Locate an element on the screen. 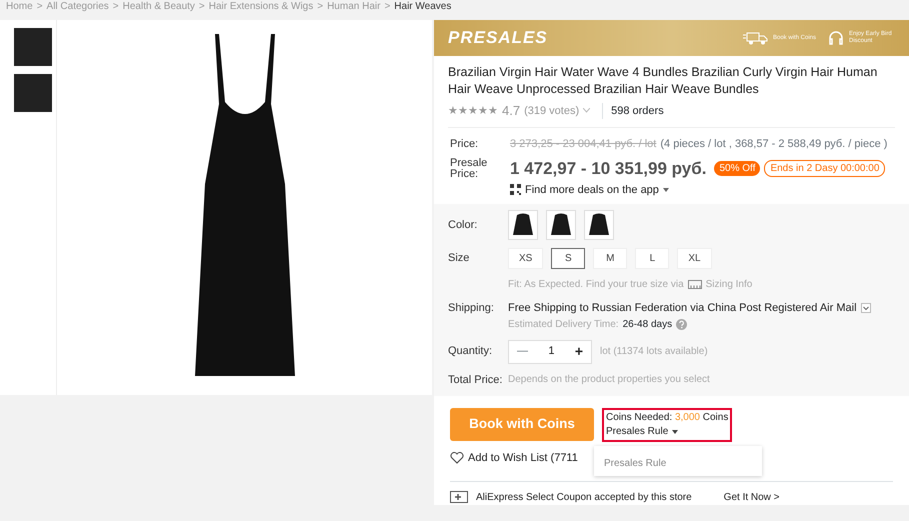 The image size is (909, 521). banner-title: PRESALES is located at coordinates (498, 38).